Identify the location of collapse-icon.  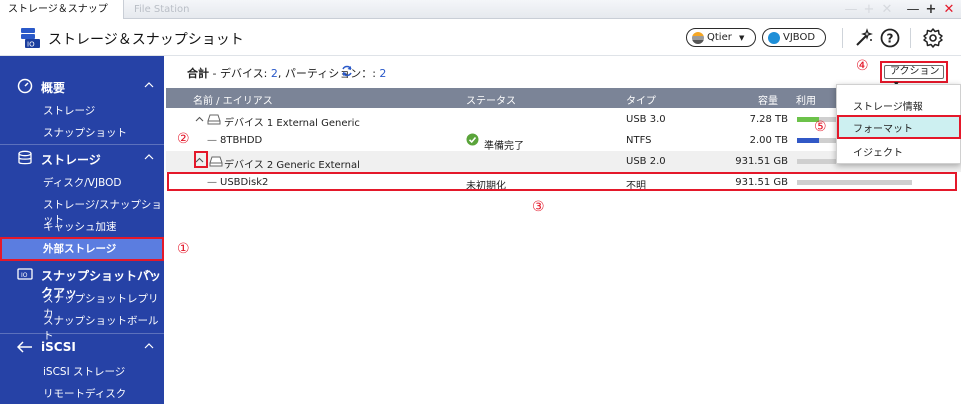
(199, 119).